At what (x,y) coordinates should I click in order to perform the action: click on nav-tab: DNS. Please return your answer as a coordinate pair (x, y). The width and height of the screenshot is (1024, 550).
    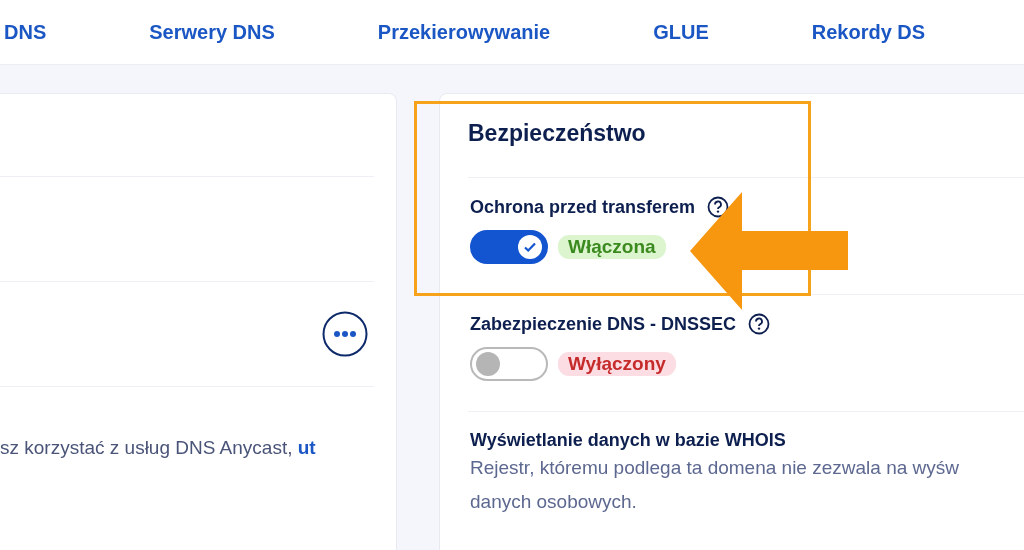
    Looking at the image, I should click on (25, 32).